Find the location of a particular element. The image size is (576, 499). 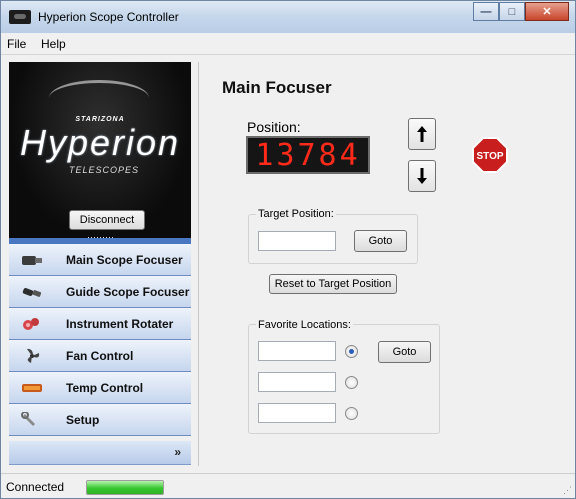

arrow-up-icon is located at coordinates (422, 134).